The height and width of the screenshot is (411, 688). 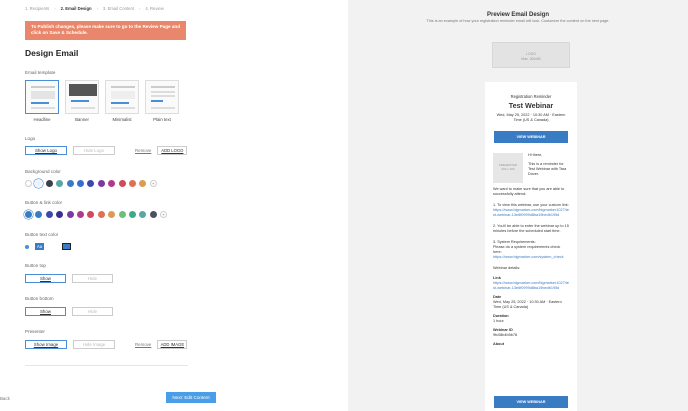 I want to click on text-color-white-option: Aa, so click(x=39, y=246).